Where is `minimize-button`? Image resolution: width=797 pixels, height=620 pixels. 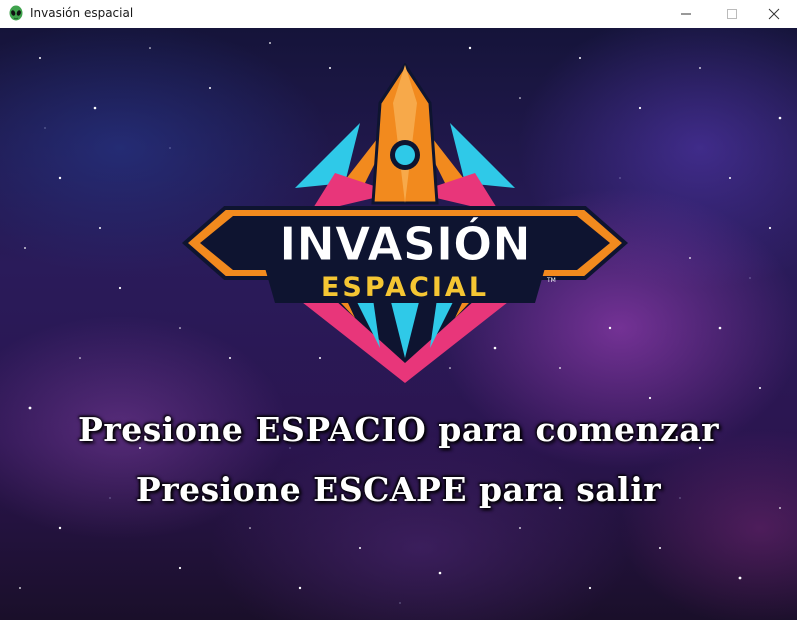 minimize-button is located at coordinates (686, 14).